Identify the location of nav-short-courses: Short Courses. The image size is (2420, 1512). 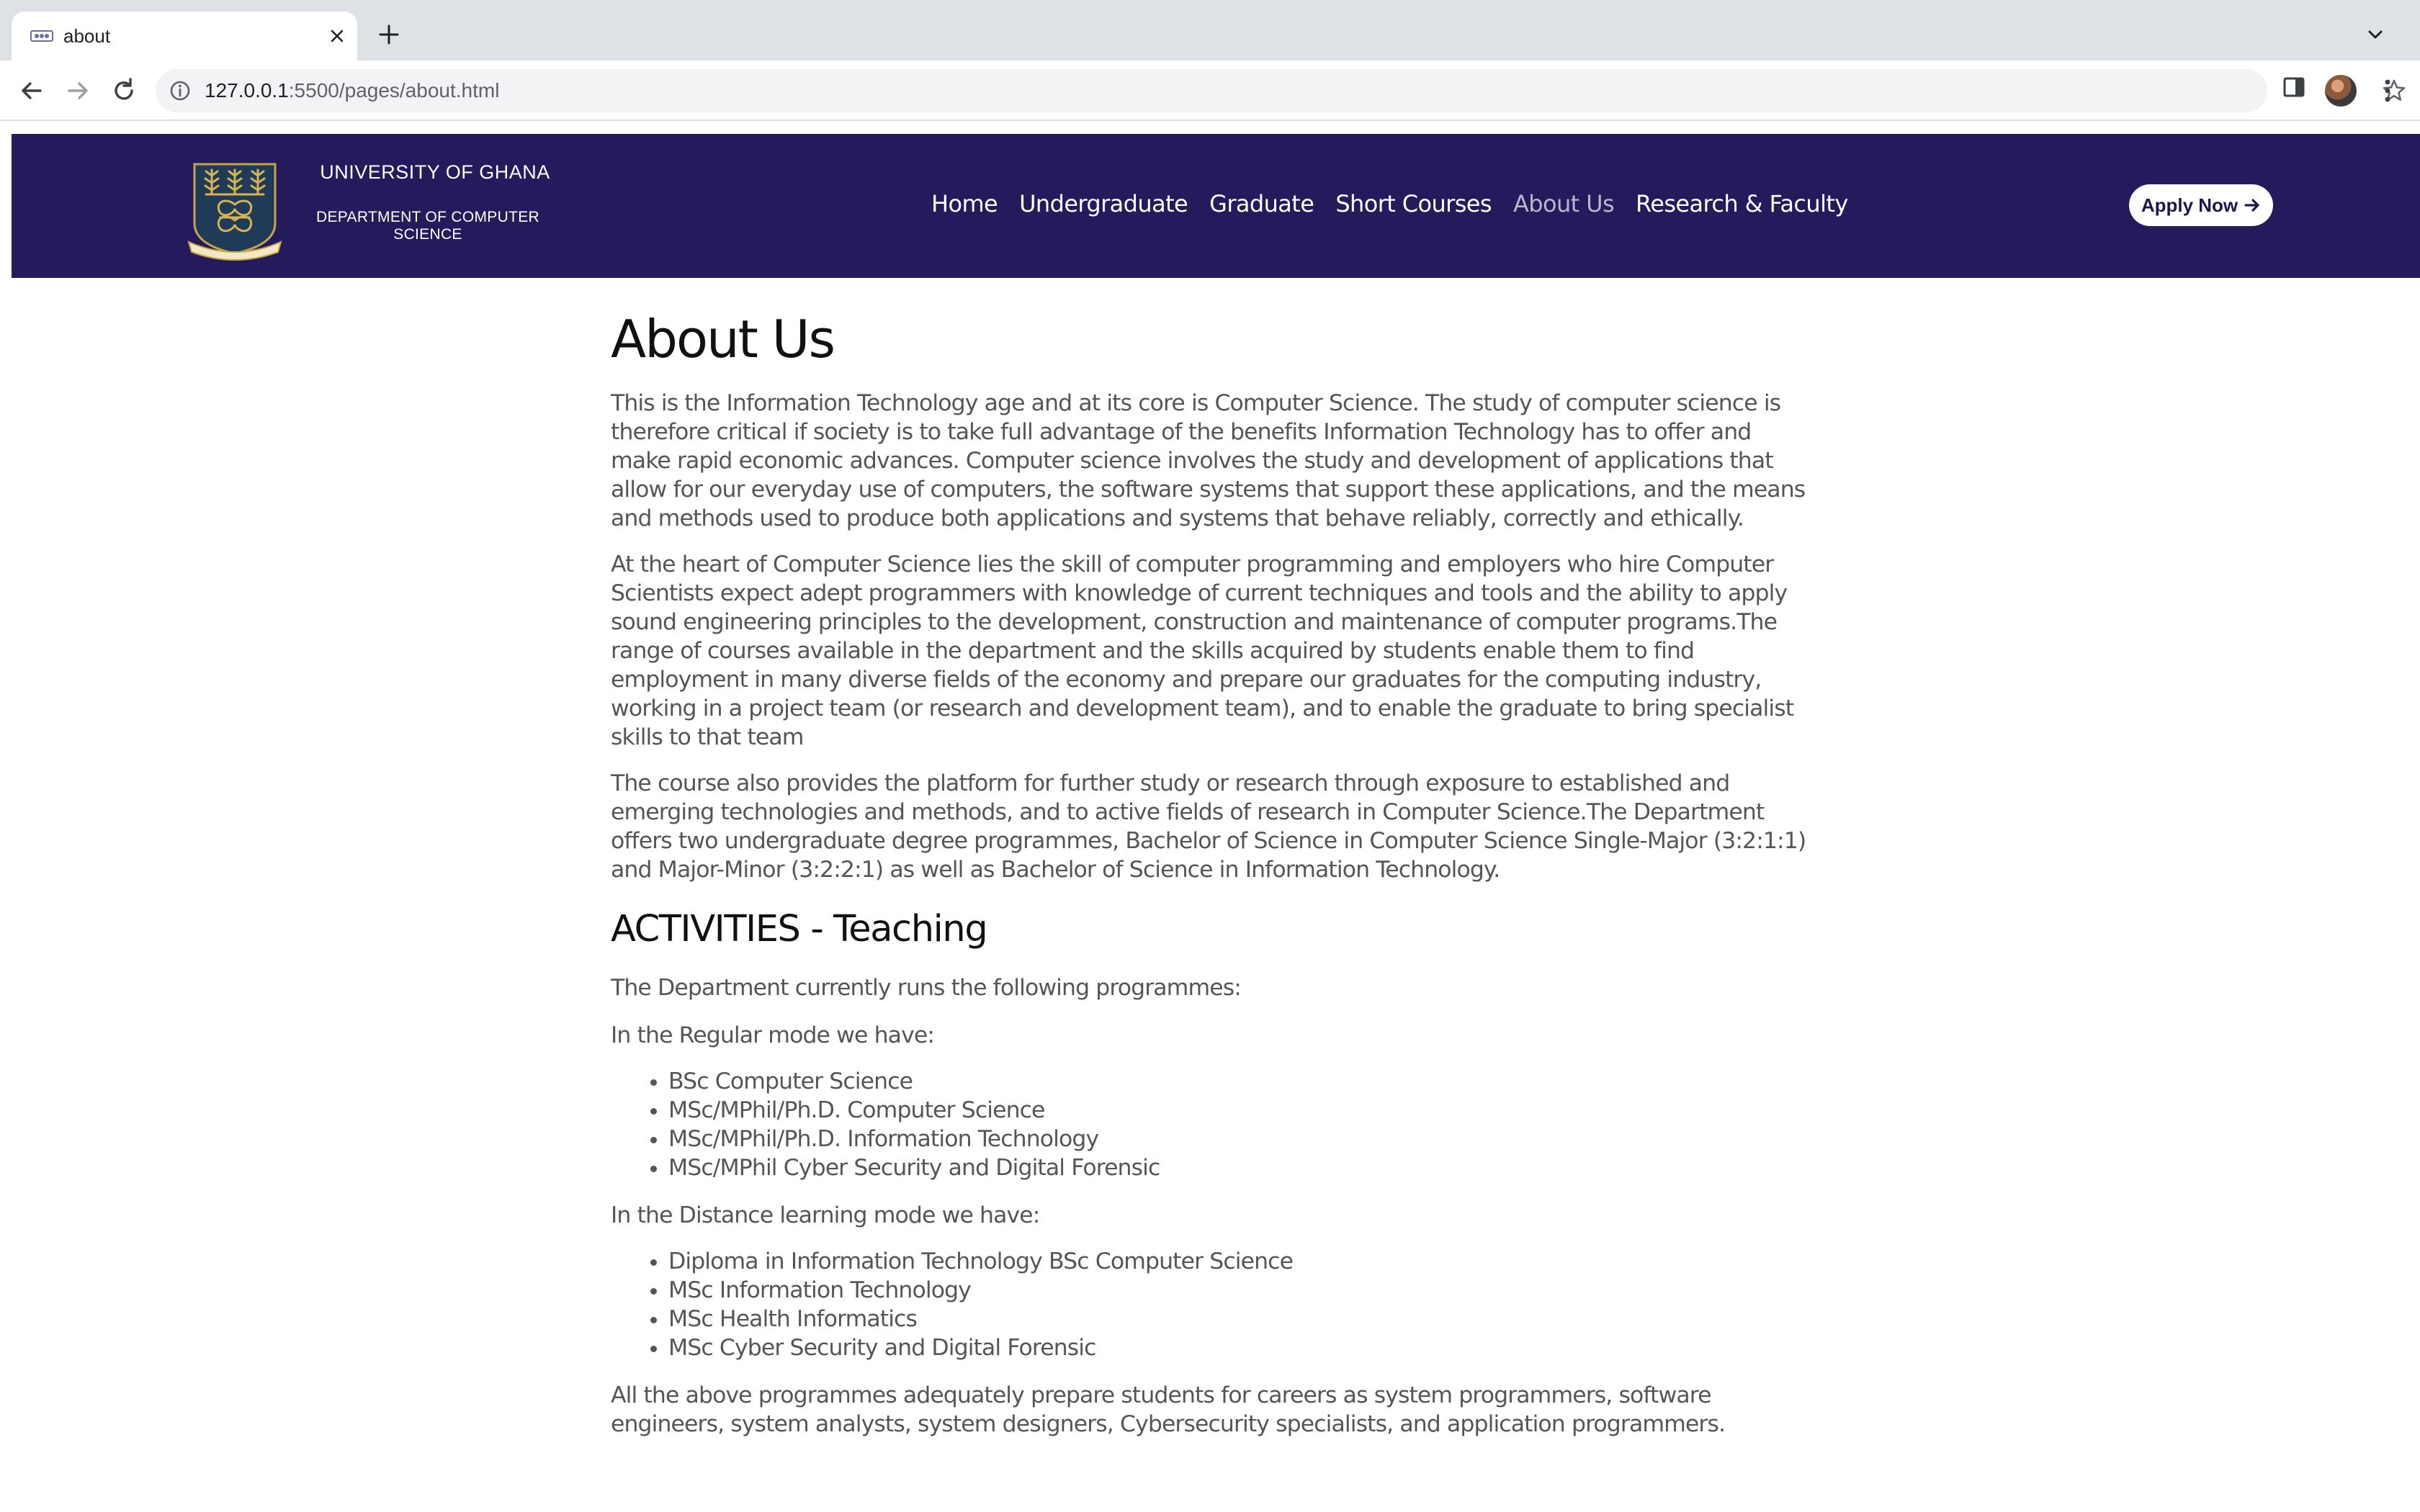
(1413, 204).